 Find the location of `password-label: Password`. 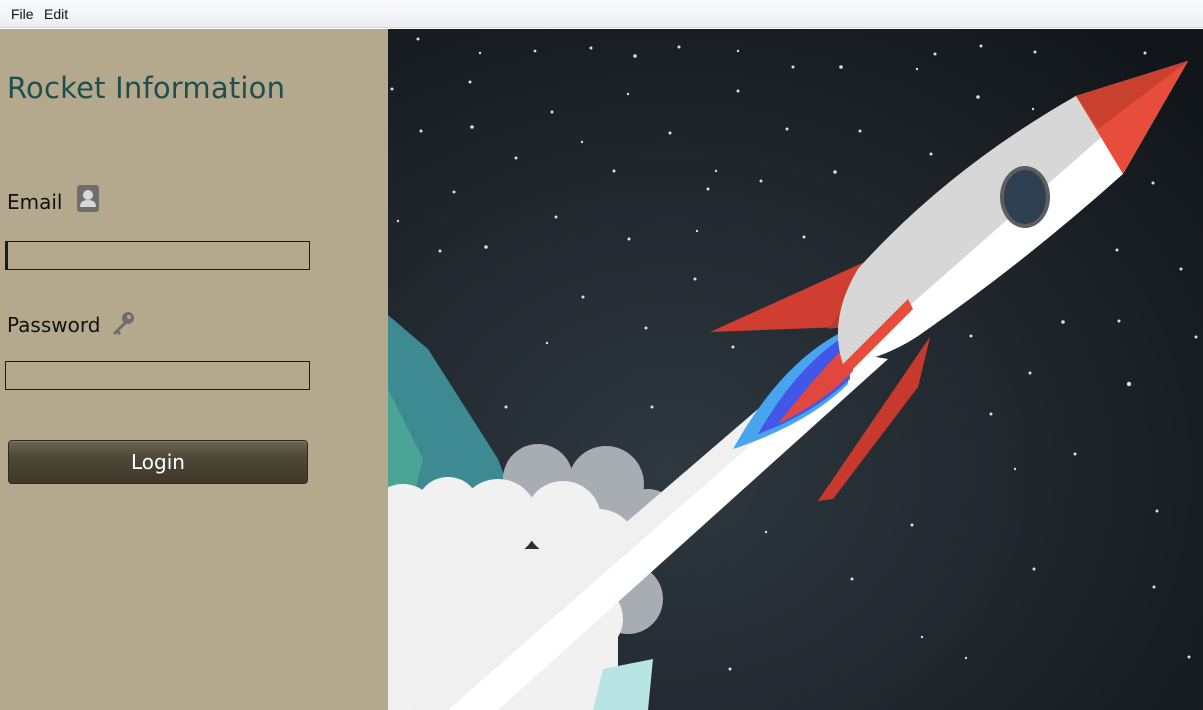

password-label: Password is located at coordinates (54, 325).